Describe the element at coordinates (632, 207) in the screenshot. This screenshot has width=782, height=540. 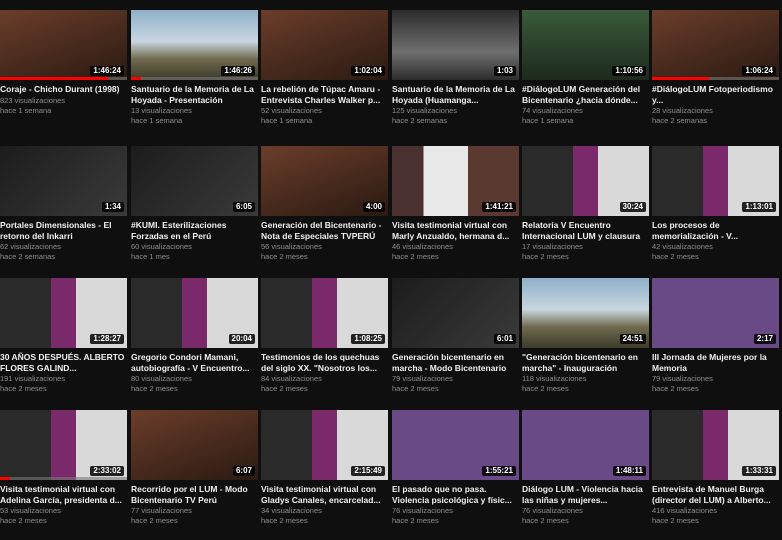
I see `video-duration: 30:24` at that location.